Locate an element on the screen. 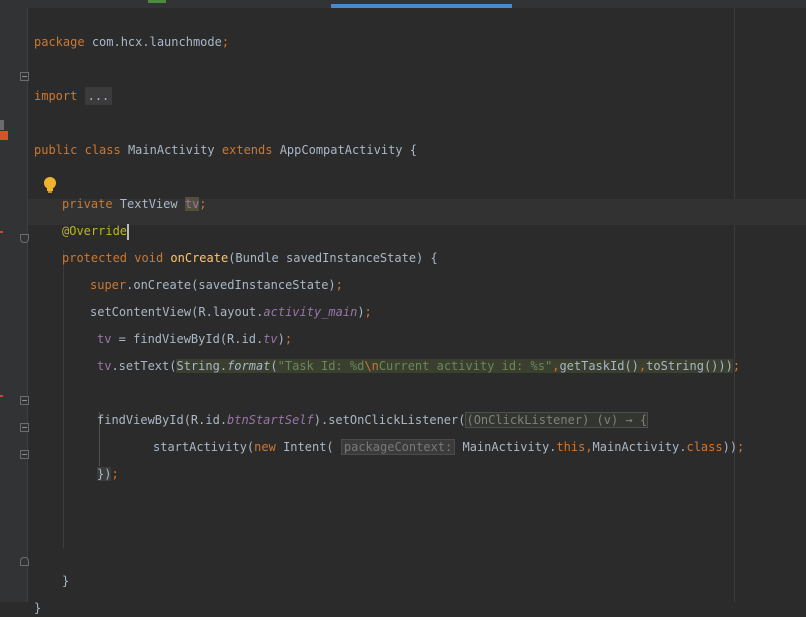 Image resolution: width=806 pixels, height=617 pixels. string-literal: Current activity id: %s" is located at coordinates (465, 366).